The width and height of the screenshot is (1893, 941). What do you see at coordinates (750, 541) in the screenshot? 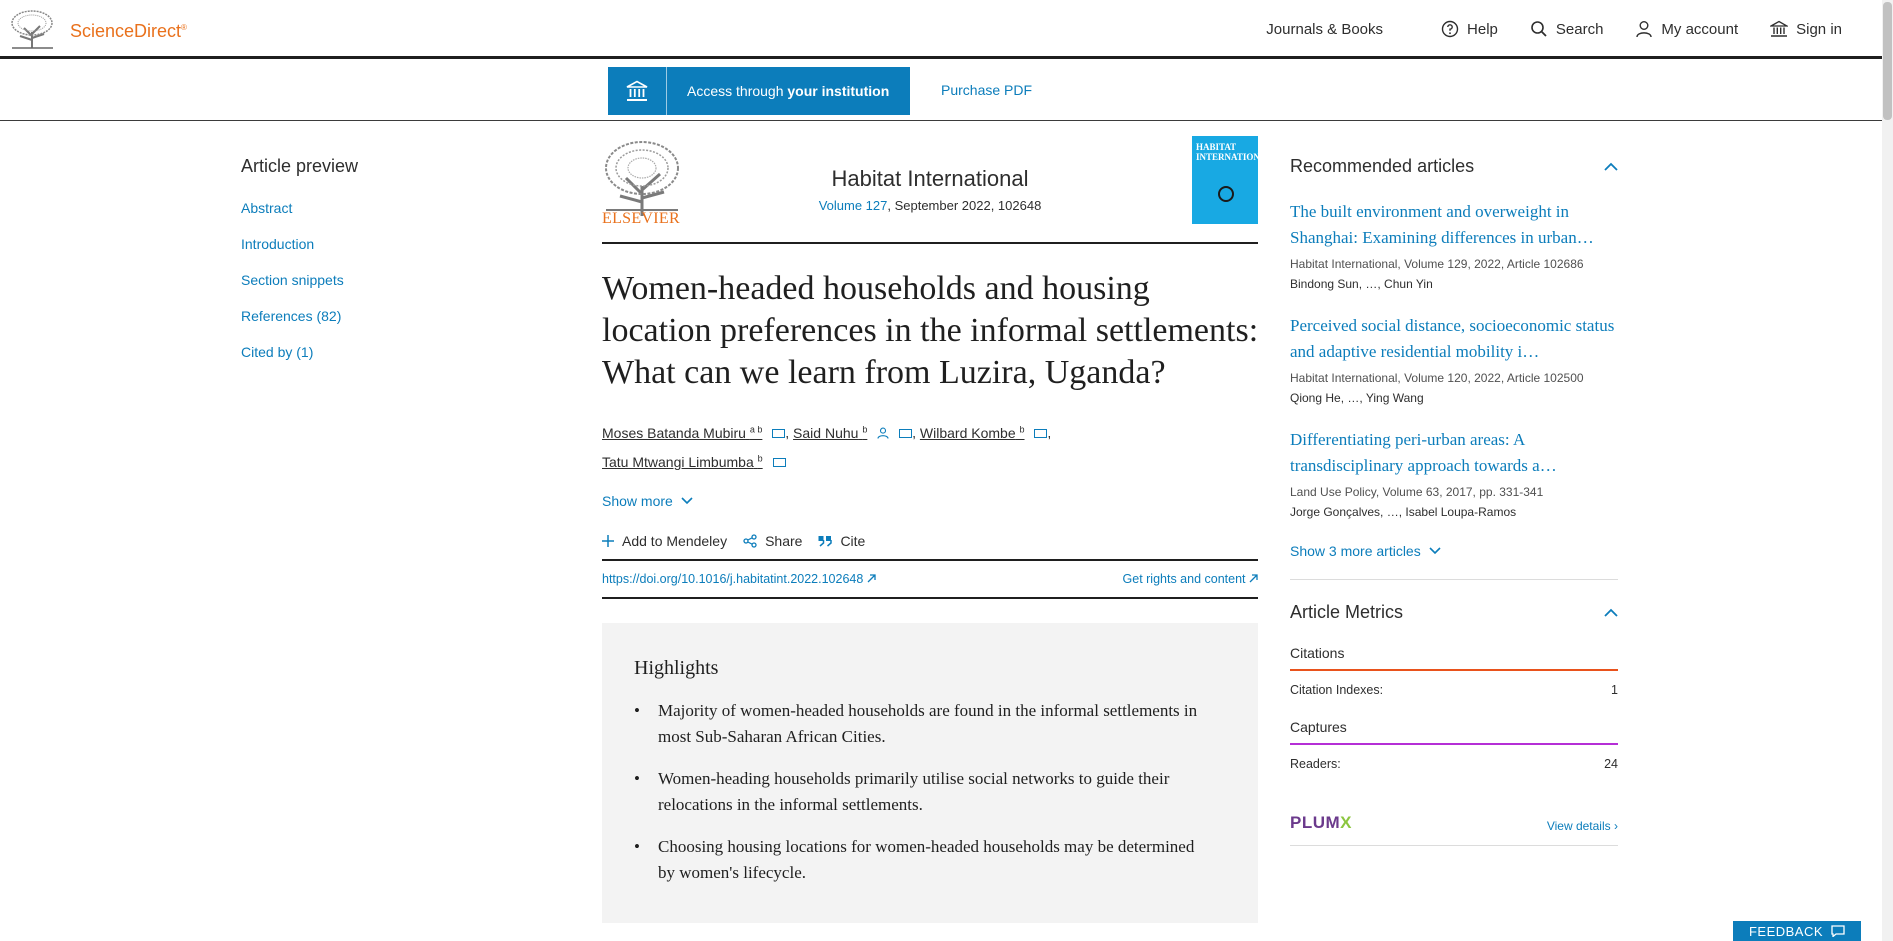
I see `share-icon` at bounding box center [750, 541].